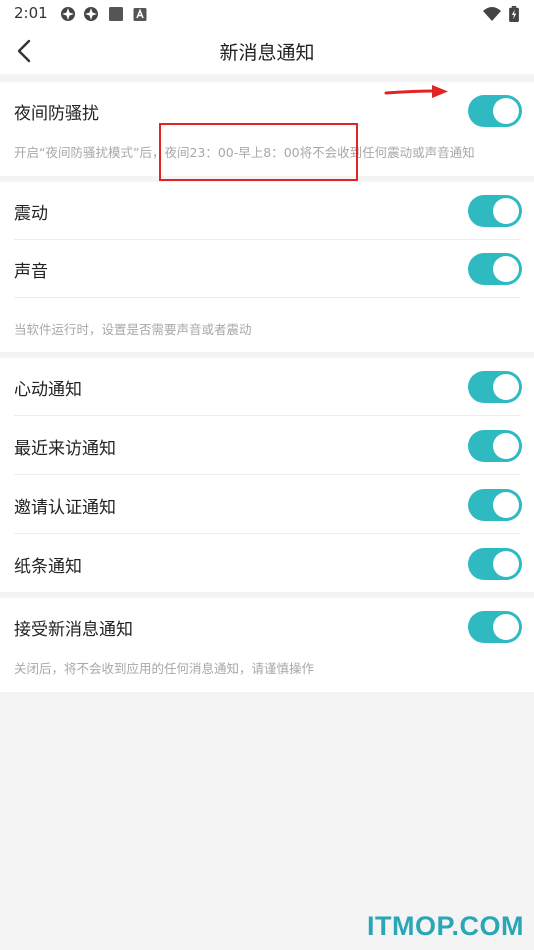 The width and height of the screenshot is (534, 950). Describe the element at coordinates (116, 14) in the screenshot. I see `square-app-icon` at that location.